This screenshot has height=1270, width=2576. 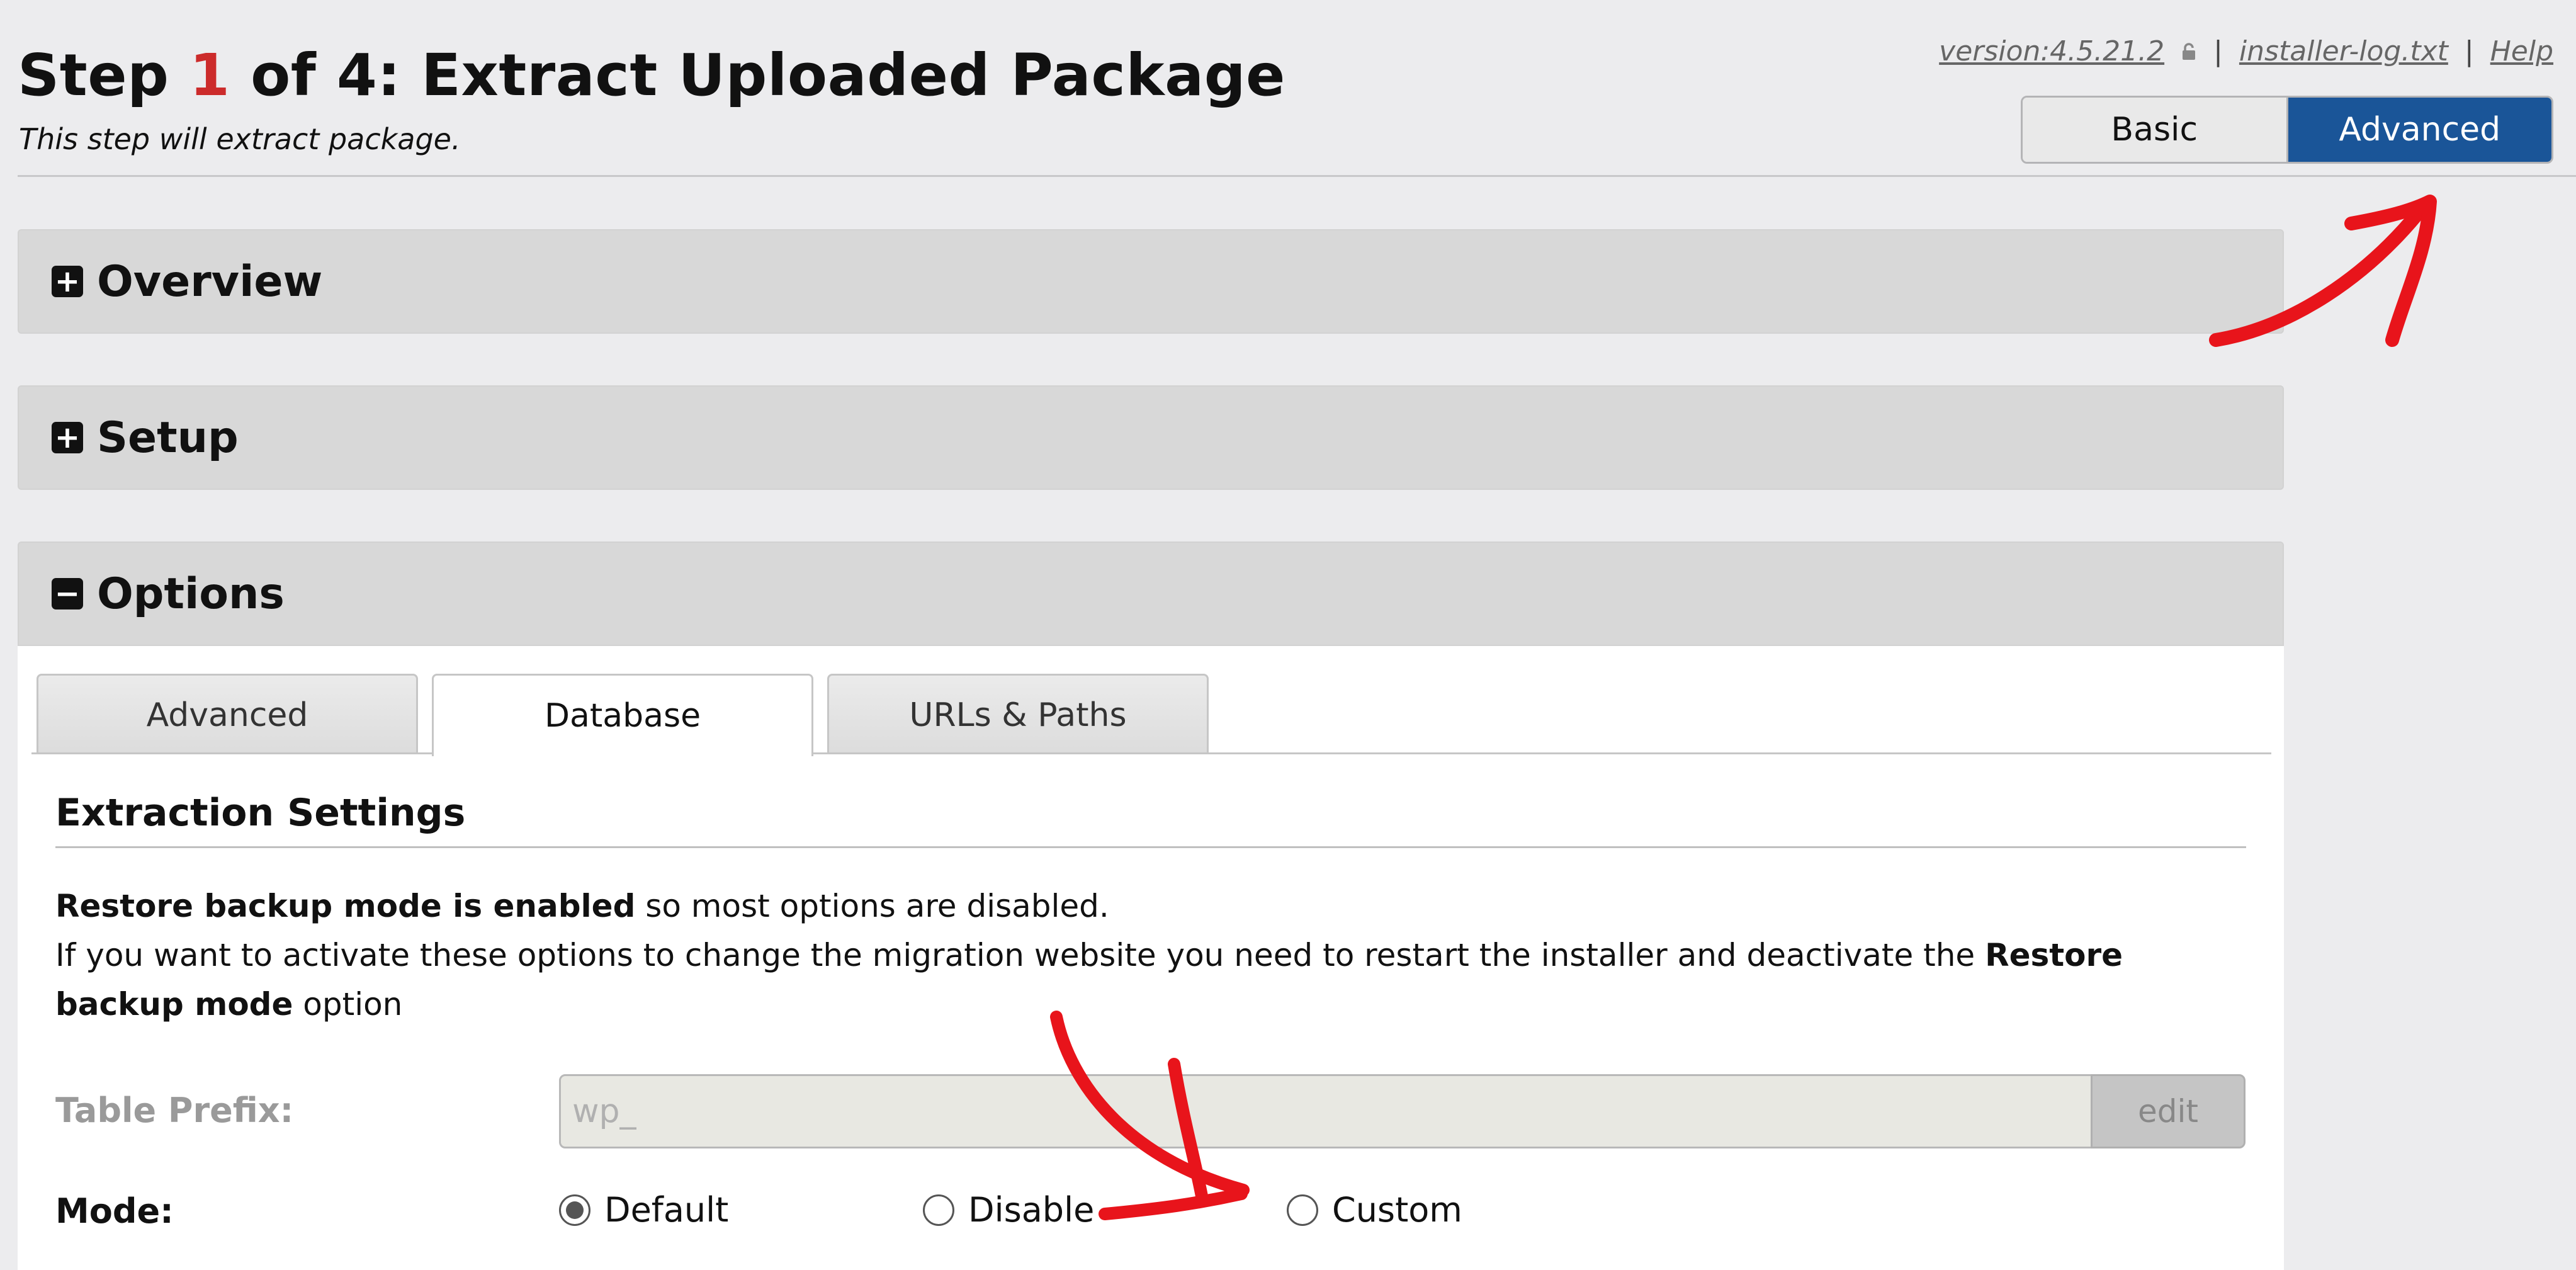 I want to click on mode-custom-radio: Custom, so click(x=1374, y=1210).